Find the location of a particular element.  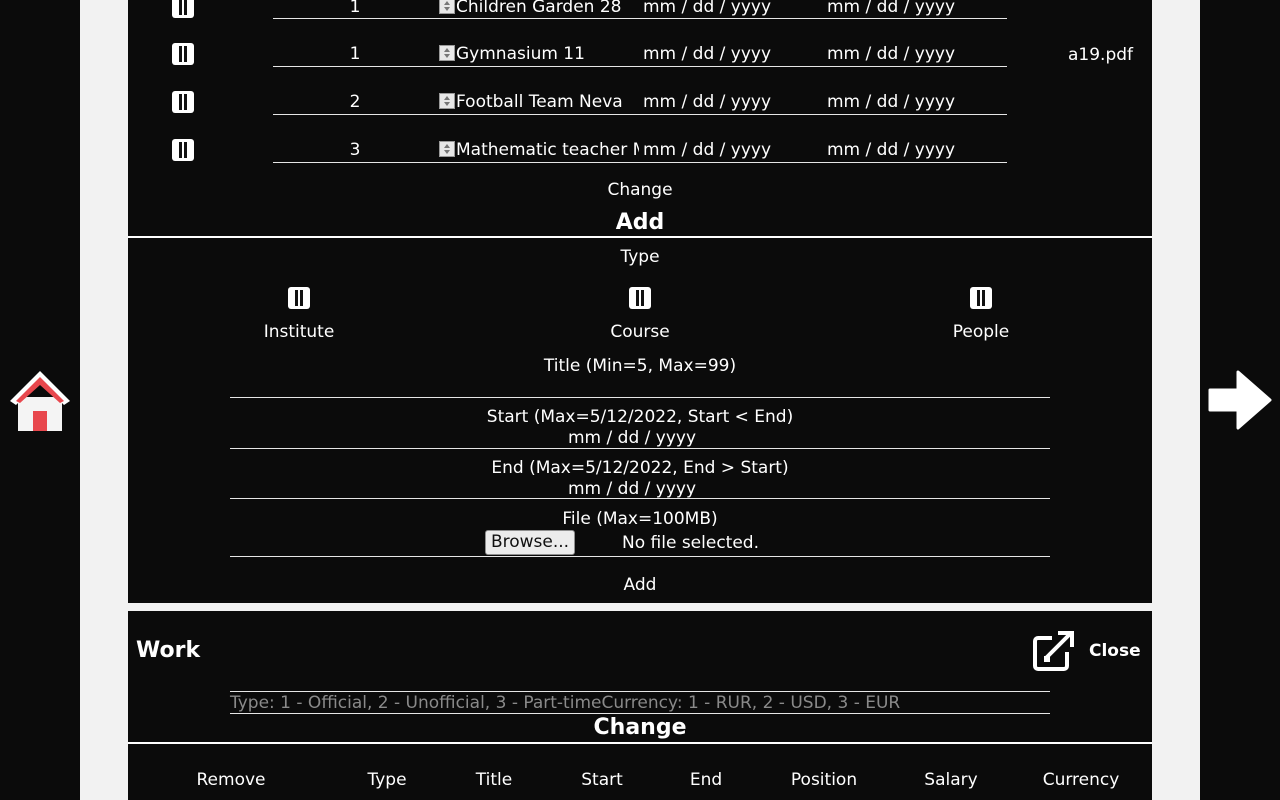

row-title: Gymnasium 11 is located at coordinates (520, 54).